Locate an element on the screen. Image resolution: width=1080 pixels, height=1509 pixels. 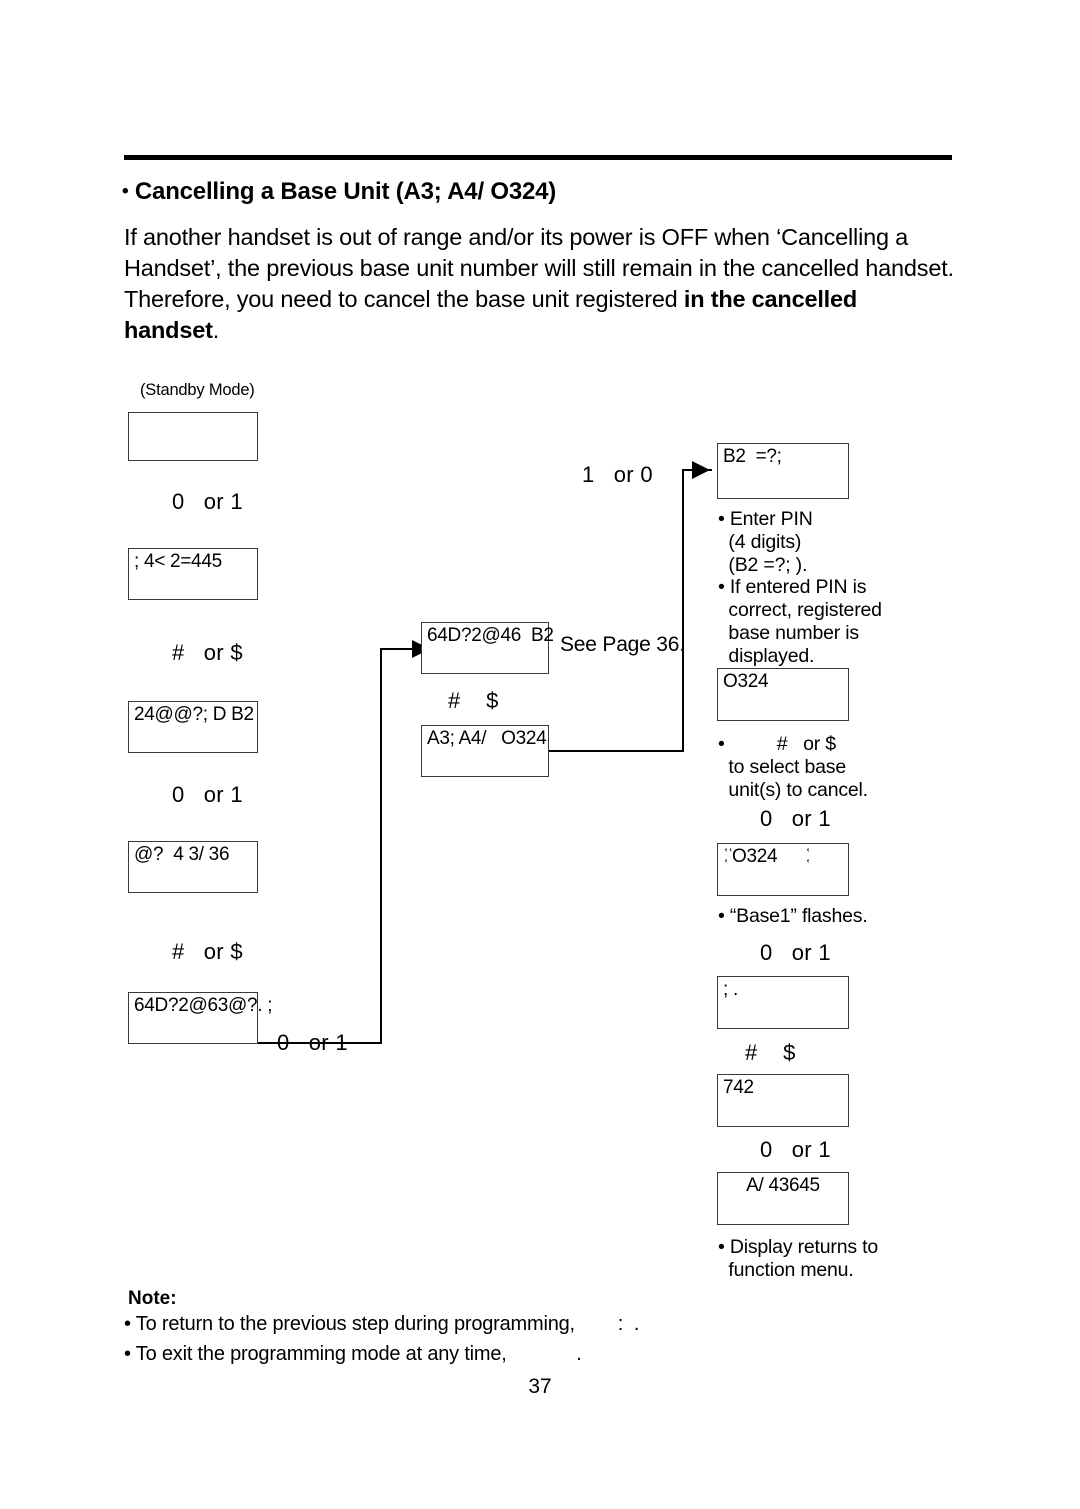
keycap-step-confirm: 0 or 1 is located at coordinates (795, 952).